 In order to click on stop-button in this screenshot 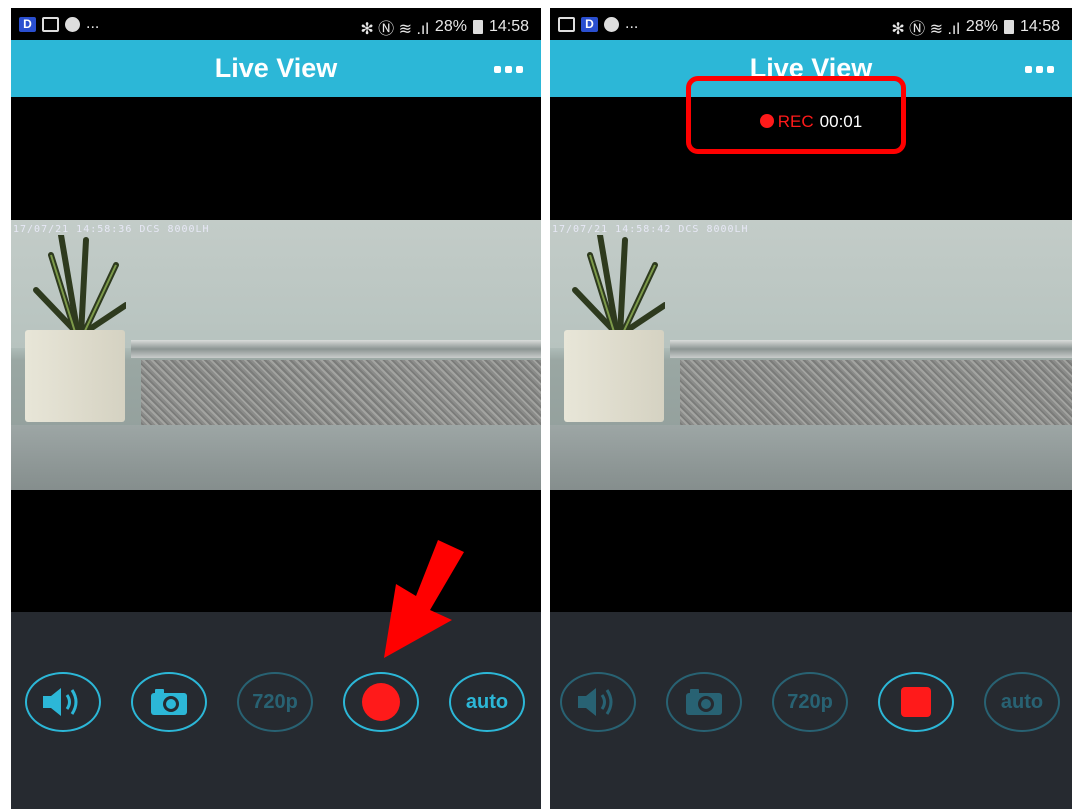, I will do `click(916, 702)`.